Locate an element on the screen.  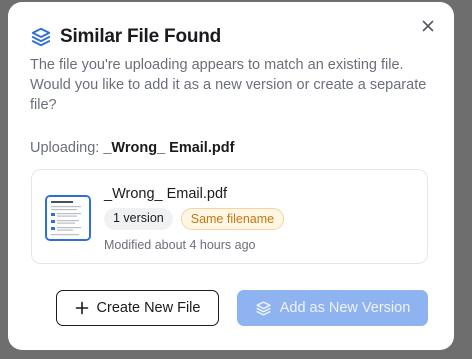
uploading-filename: _Wrong_ Email.pdf is located at coordinates (169, 148).